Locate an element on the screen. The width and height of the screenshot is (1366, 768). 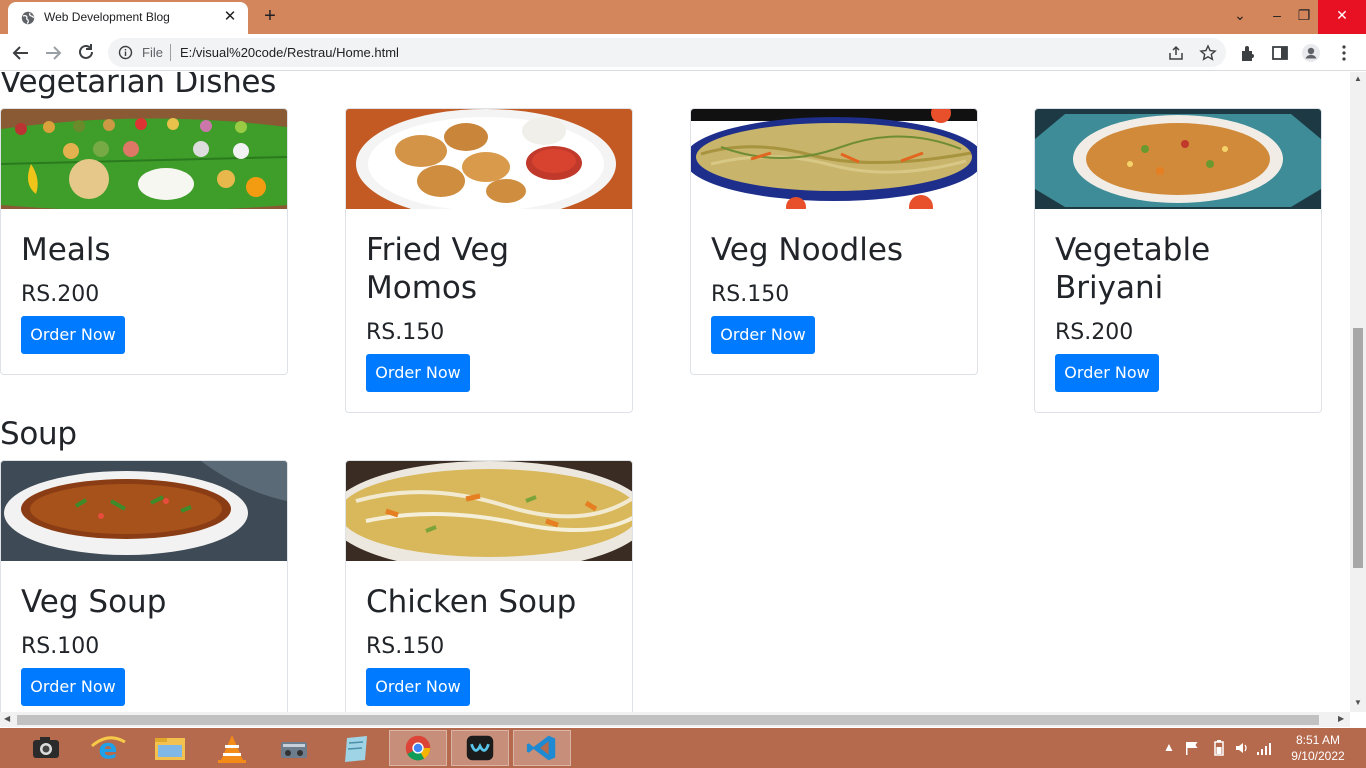
volume-icon is located at coordinates (1242, 748).